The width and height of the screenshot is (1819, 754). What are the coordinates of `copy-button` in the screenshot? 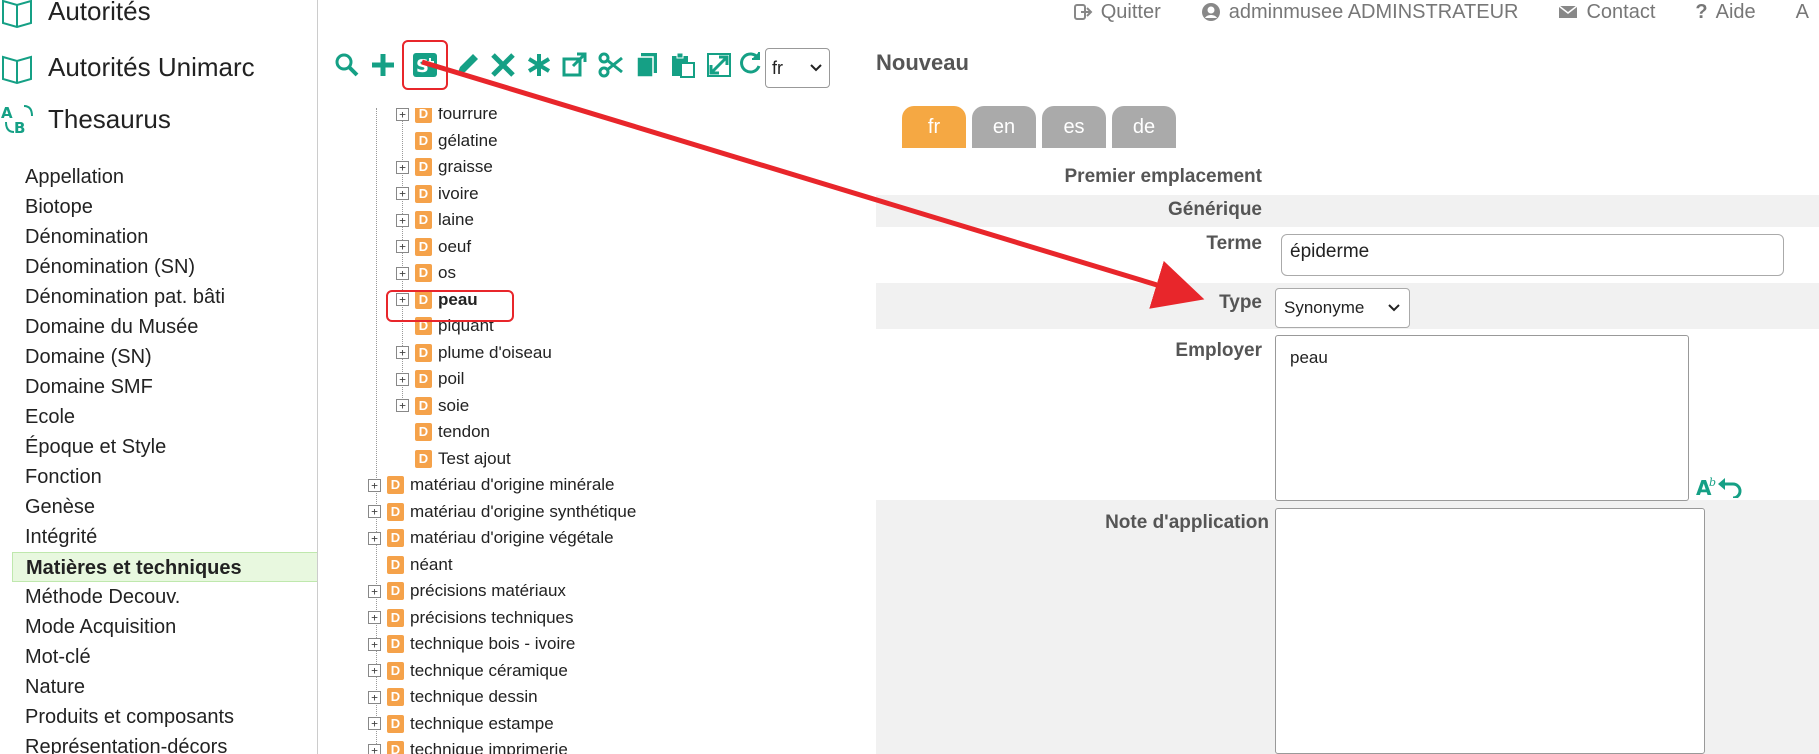 It's located at (647, 65).